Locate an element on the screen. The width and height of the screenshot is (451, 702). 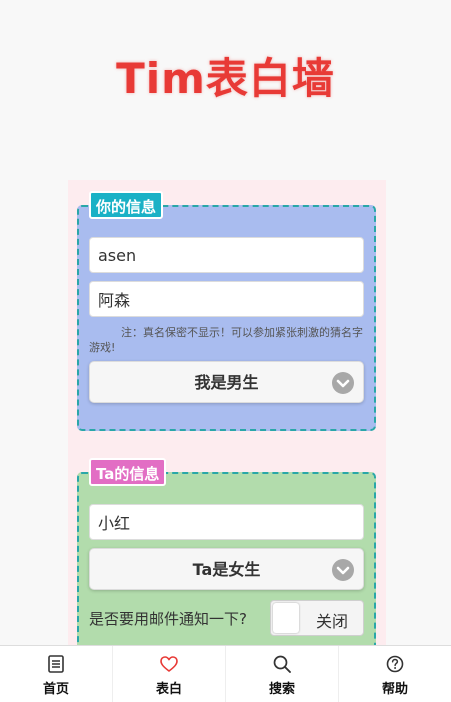
ta-gender-select: Ta是女生 is located at coordinates (226, 569).